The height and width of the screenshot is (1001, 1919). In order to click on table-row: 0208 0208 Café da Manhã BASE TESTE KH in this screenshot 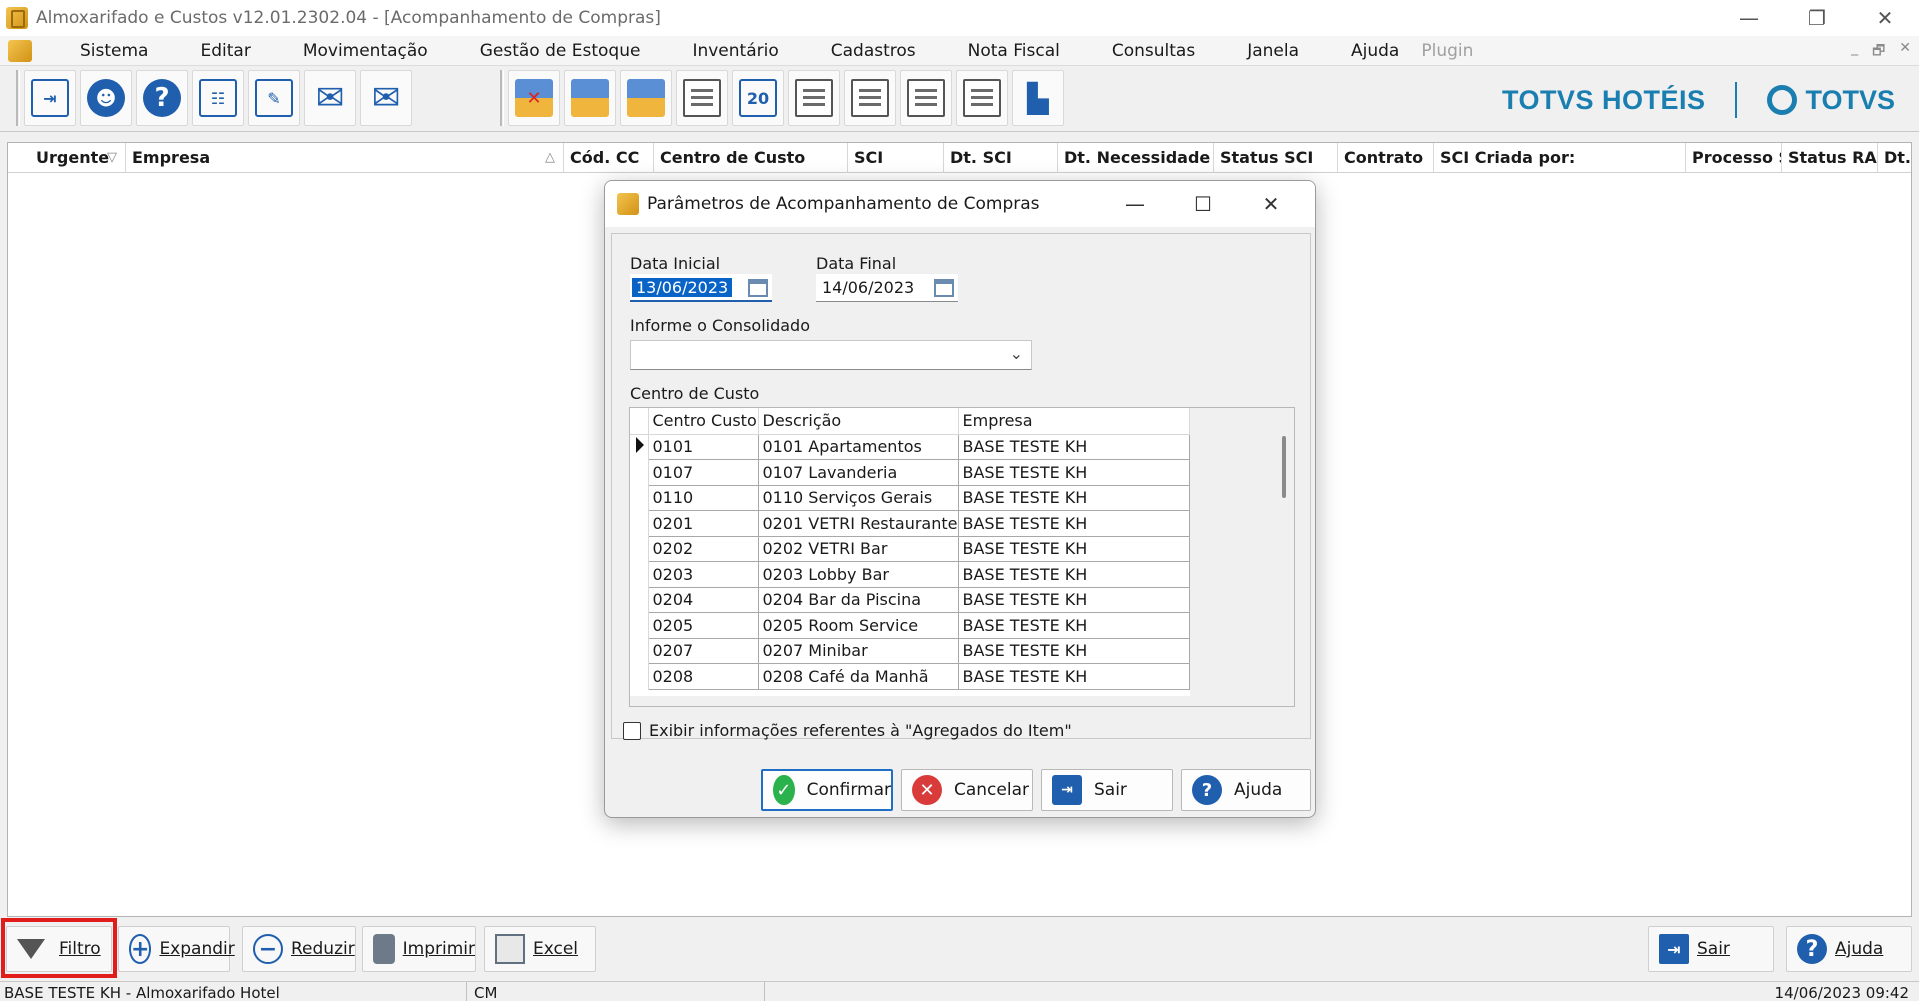, I will do `click(910, 676)`.